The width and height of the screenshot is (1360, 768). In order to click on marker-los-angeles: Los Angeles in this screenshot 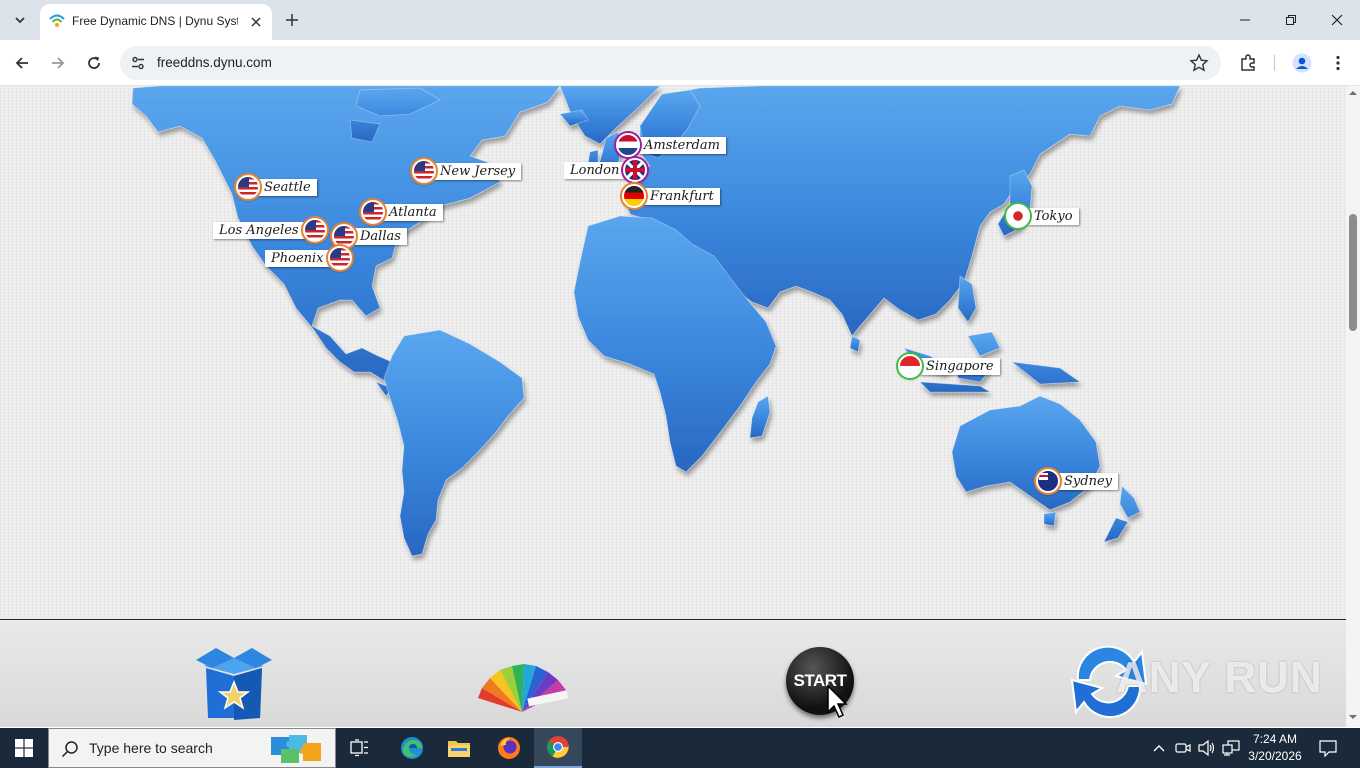, I will do `click(270, 230)`.